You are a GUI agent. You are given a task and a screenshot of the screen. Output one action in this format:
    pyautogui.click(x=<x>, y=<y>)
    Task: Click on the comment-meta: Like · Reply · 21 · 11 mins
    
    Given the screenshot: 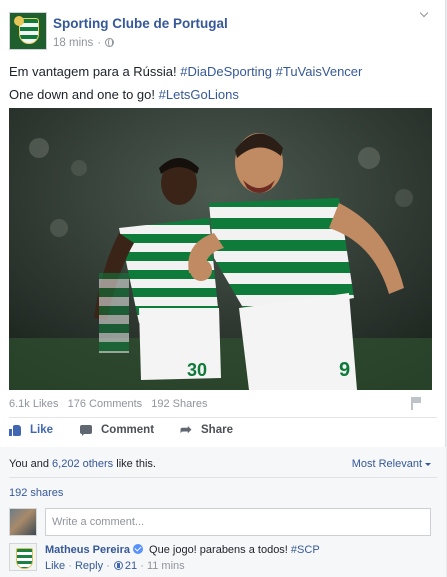 What is the action you would take?
    pyautogui.click(x=115, y=566)
    